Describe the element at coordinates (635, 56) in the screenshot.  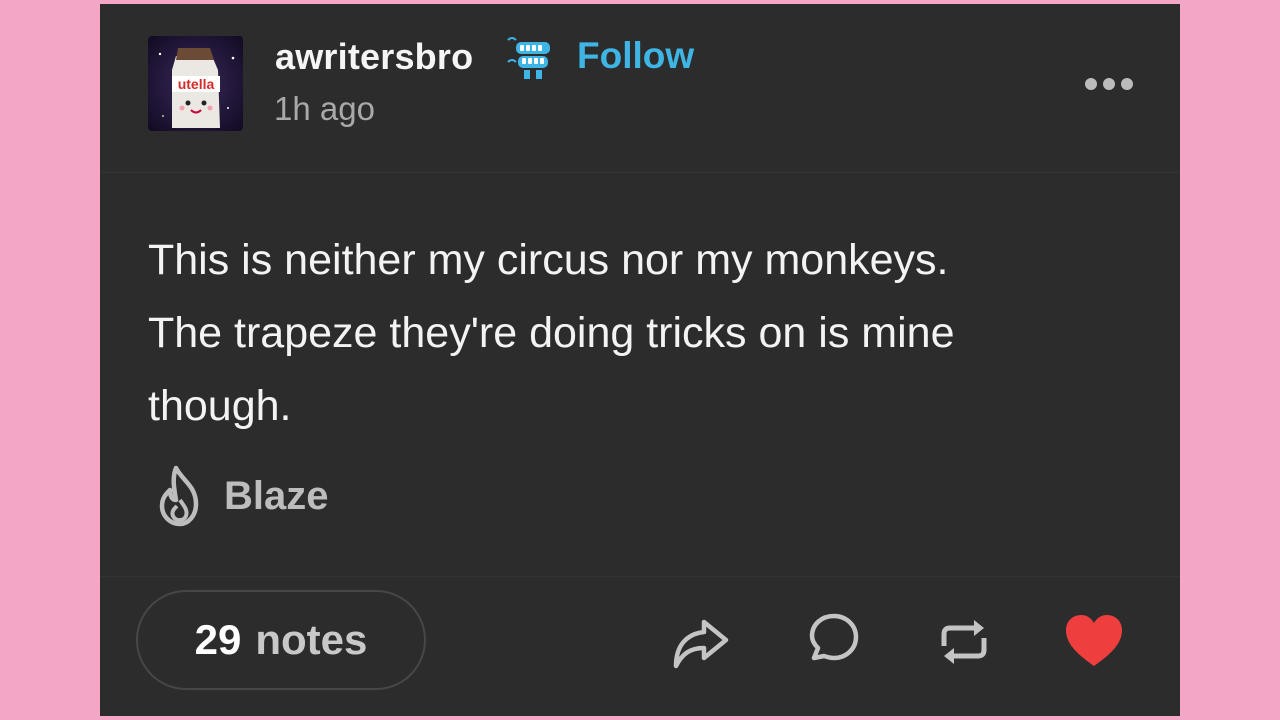
I see `follow-button: Follow` at that location.